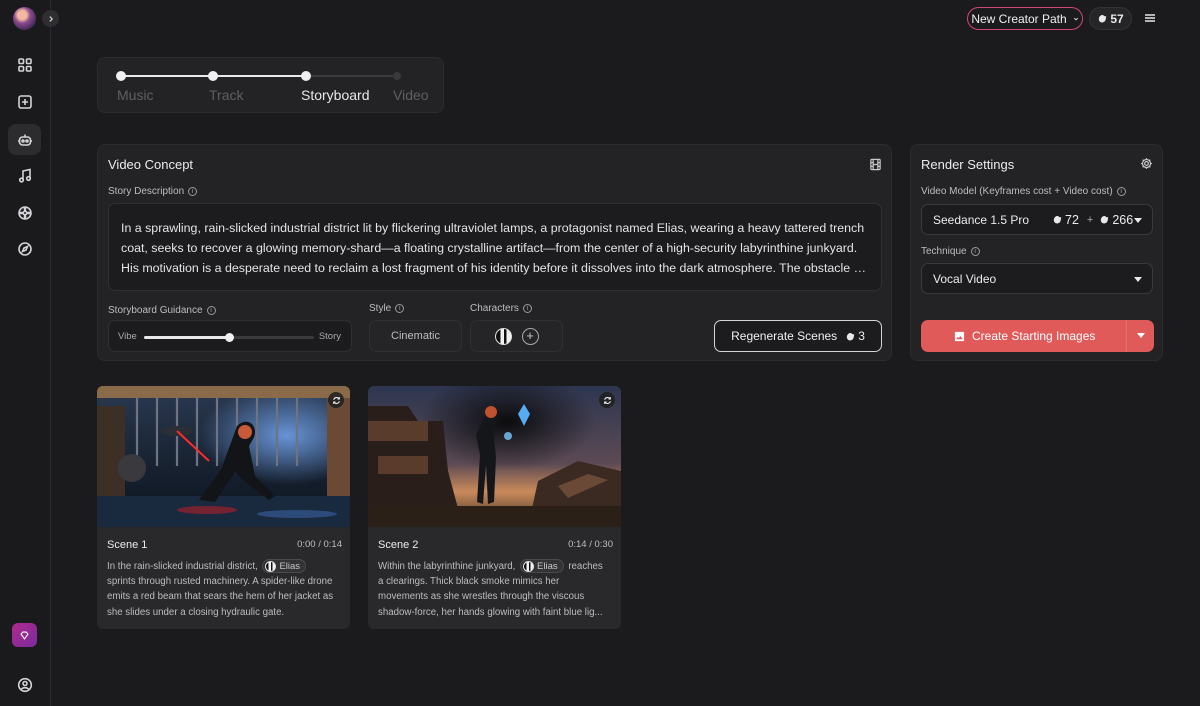  I want to click on chevron-right-icon, so click(50, 18).